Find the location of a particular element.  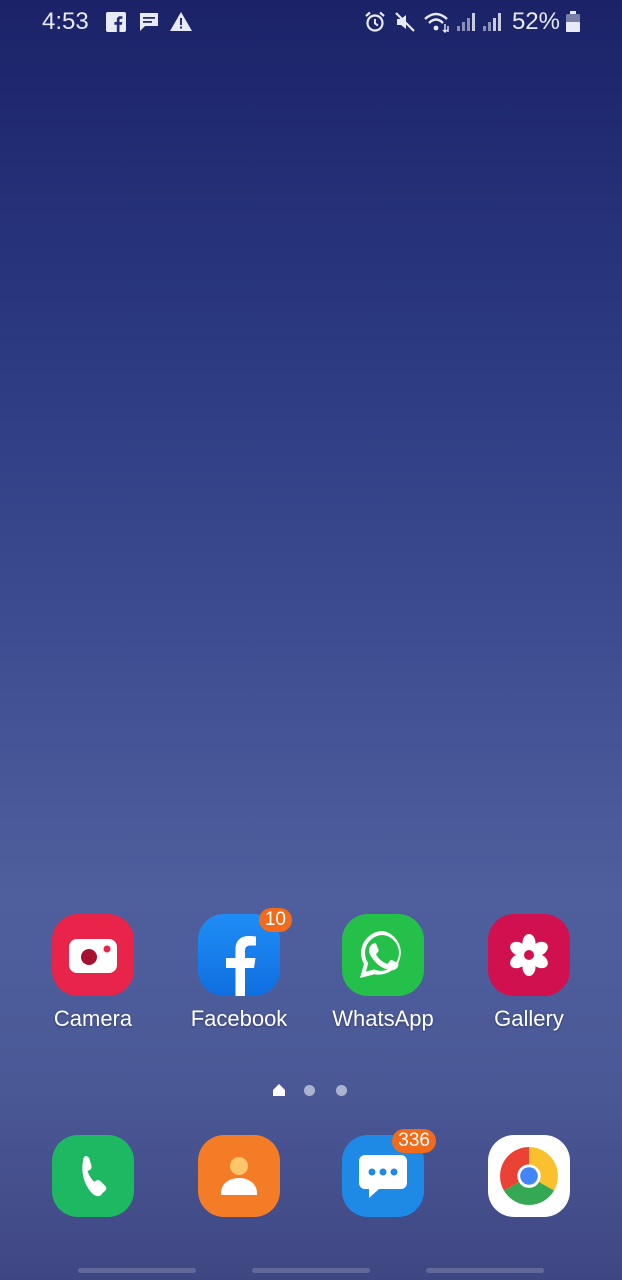

flower-icon is located at coordinates (529, 955).